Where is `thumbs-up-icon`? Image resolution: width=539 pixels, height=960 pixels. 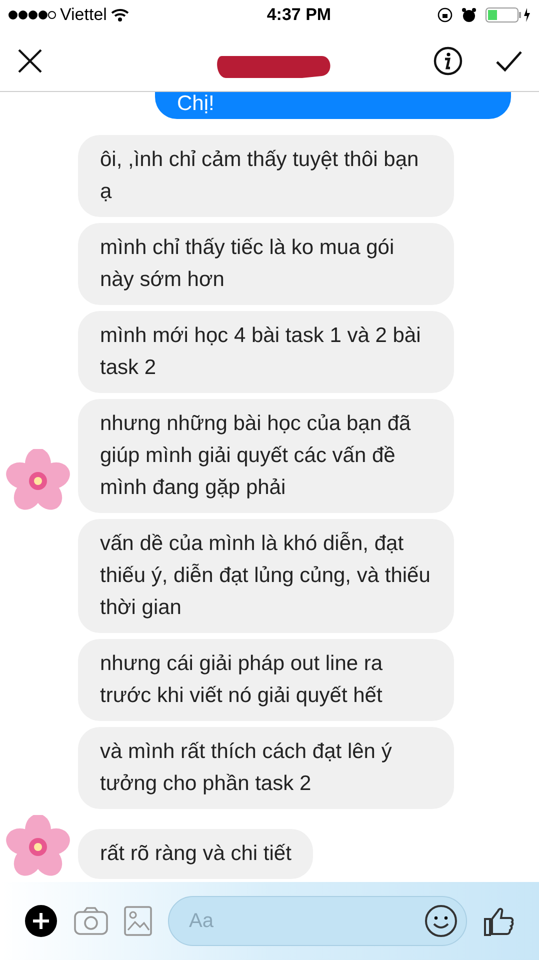
thumbs-up-icon is located at coordinates (499, 921).